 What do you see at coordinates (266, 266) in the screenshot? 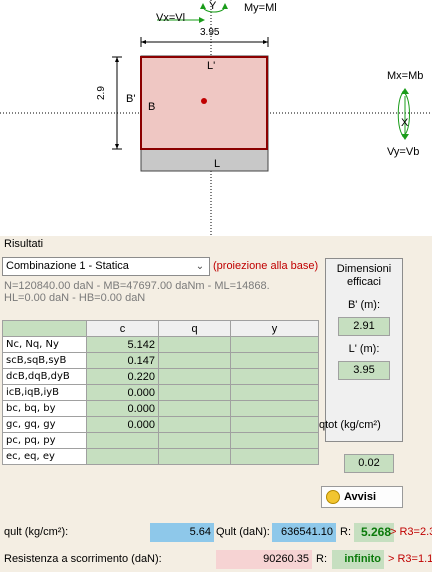
I see `projection-note: (proiezione alla base)` at bounding box center [266, 266].